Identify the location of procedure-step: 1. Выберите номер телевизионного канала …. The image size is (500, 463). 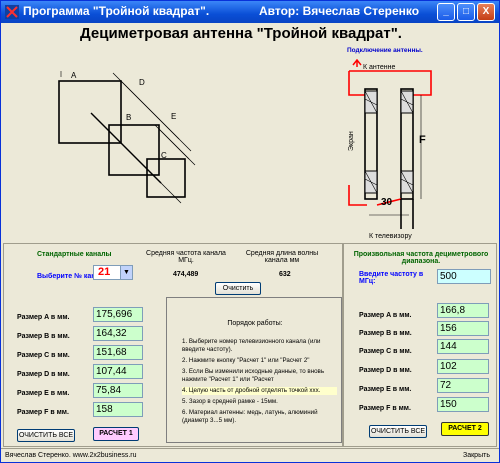
(251, 345).